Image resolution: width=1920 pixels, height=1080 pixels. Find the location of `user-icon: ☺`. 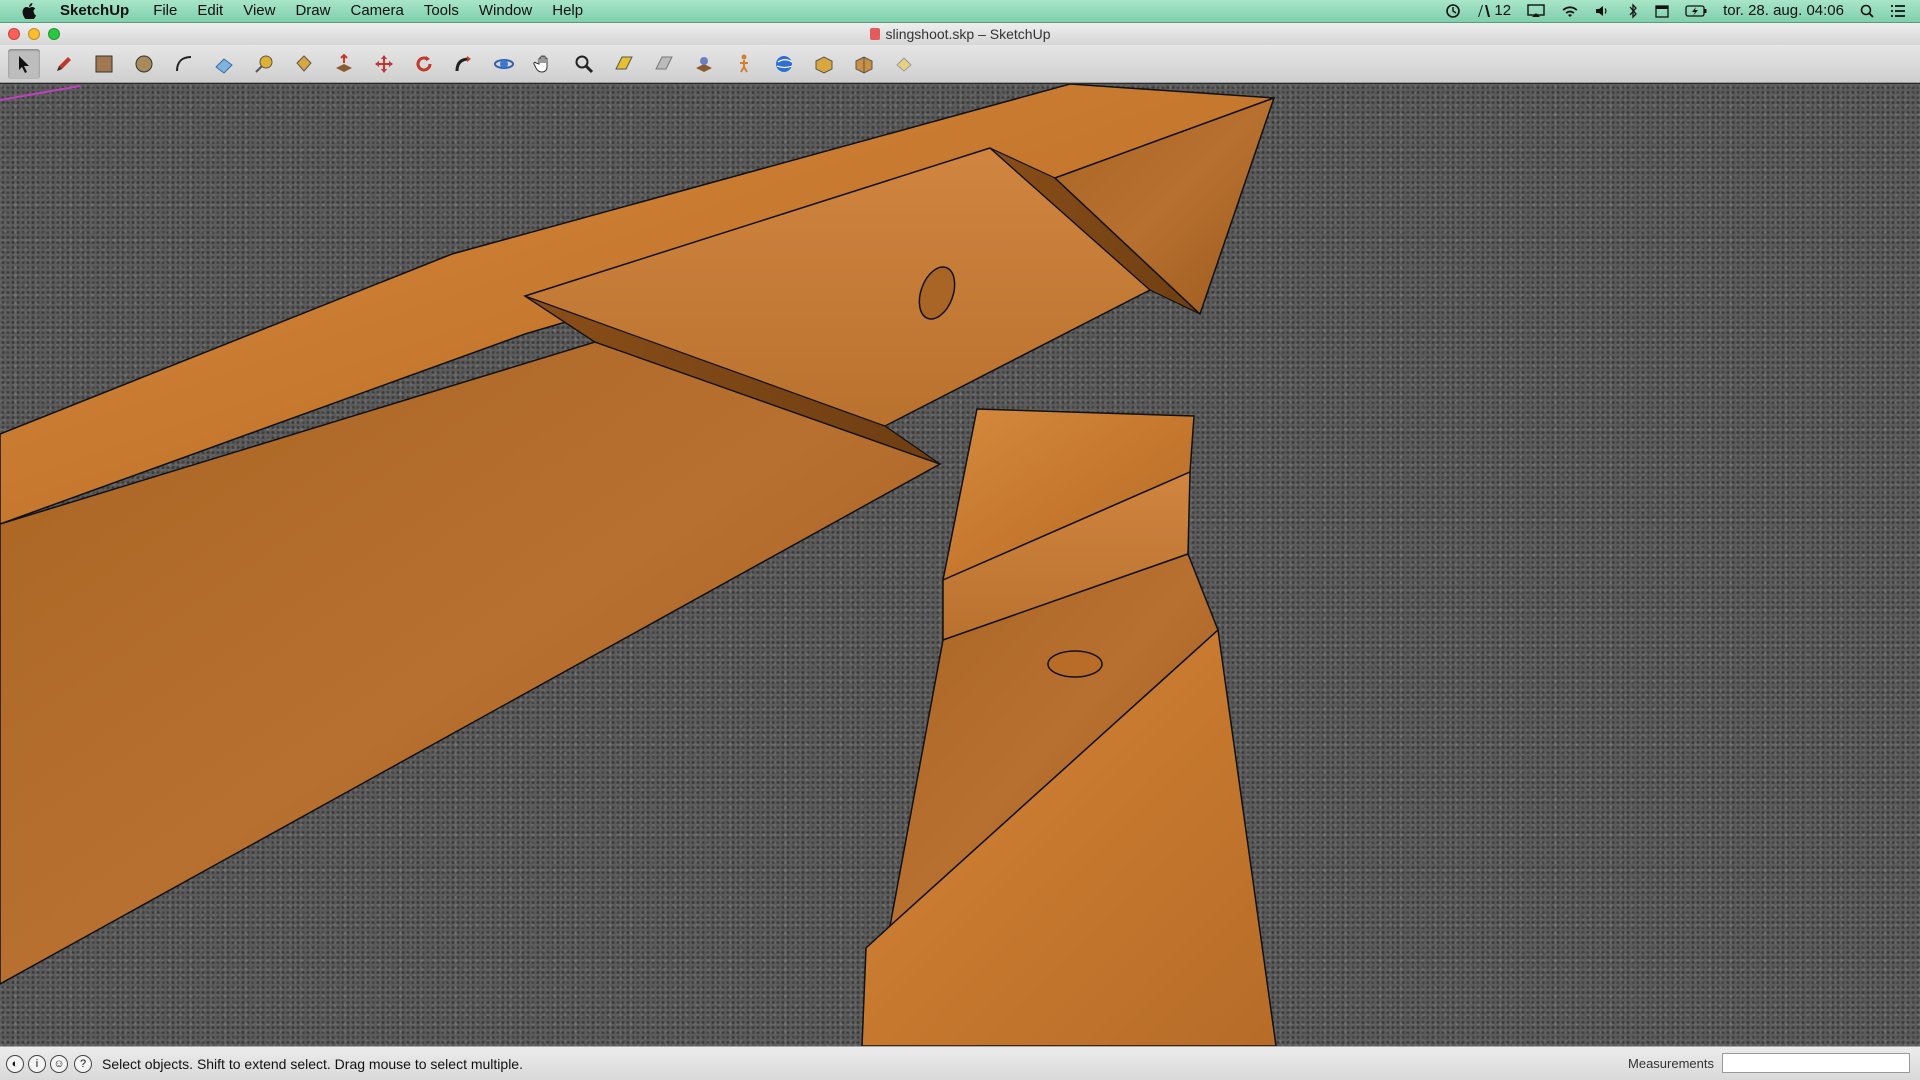

user-icon: ☺ is located at coordinates (59, 1063).